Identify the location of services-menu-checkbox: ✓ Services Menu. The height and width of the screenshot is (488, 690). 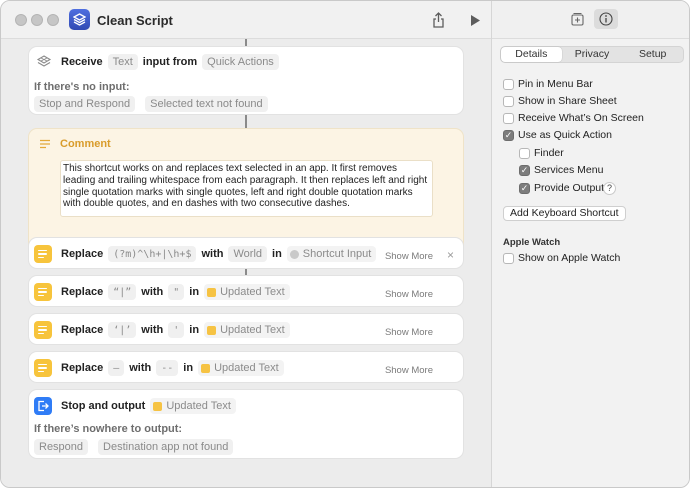
(561, 170).